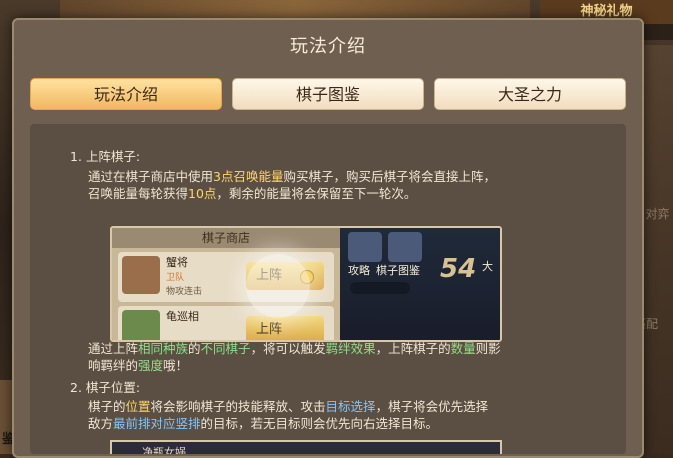 The width and height of the screenshot is (673, 458). I want to click on section2-line2: 敌方最前排对应竖排的目标，若无目标则会优先向右选择目标。, so click(263, 423).